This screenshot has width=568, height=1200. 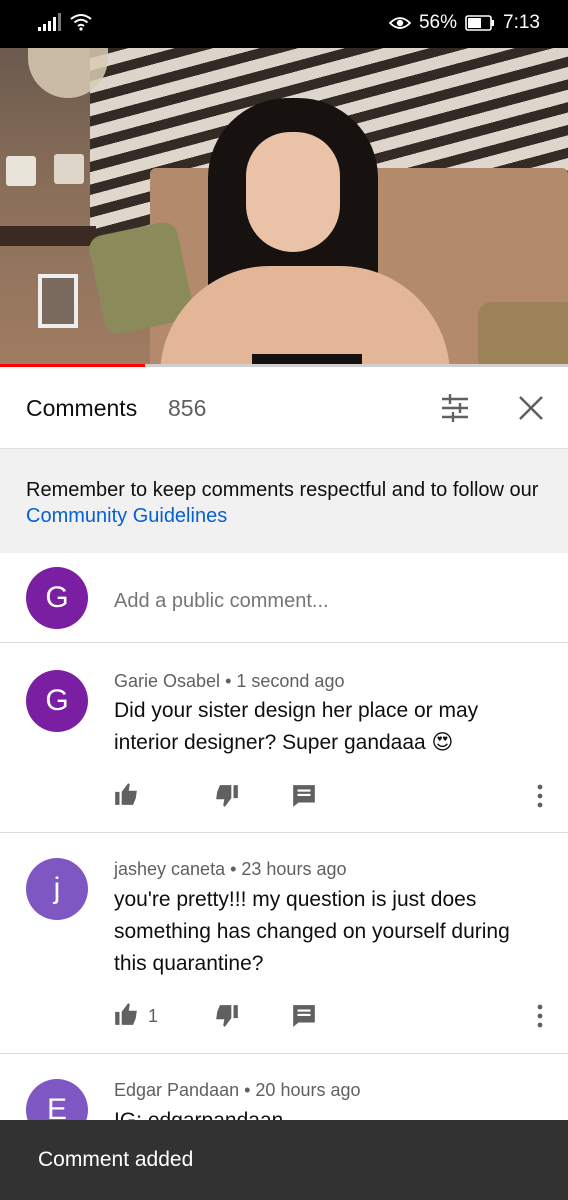 What do you see at coordinates (438, 22) in the screenshot?
I see `battery-percent: 56%` at bounding box center [438, 22].